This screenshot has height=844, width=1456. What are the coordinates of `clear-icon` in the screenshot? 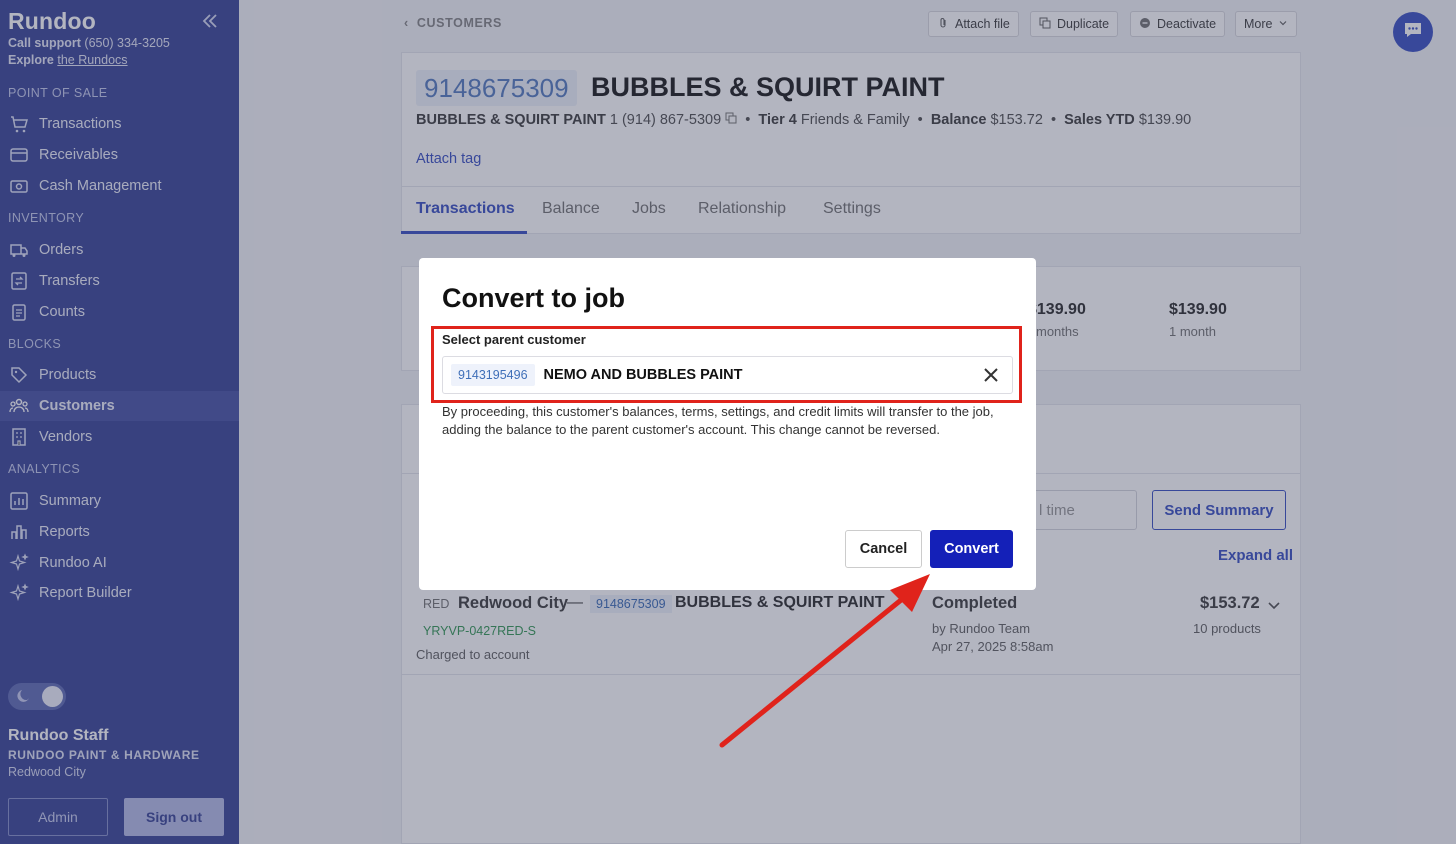 It's located at (991, 377).